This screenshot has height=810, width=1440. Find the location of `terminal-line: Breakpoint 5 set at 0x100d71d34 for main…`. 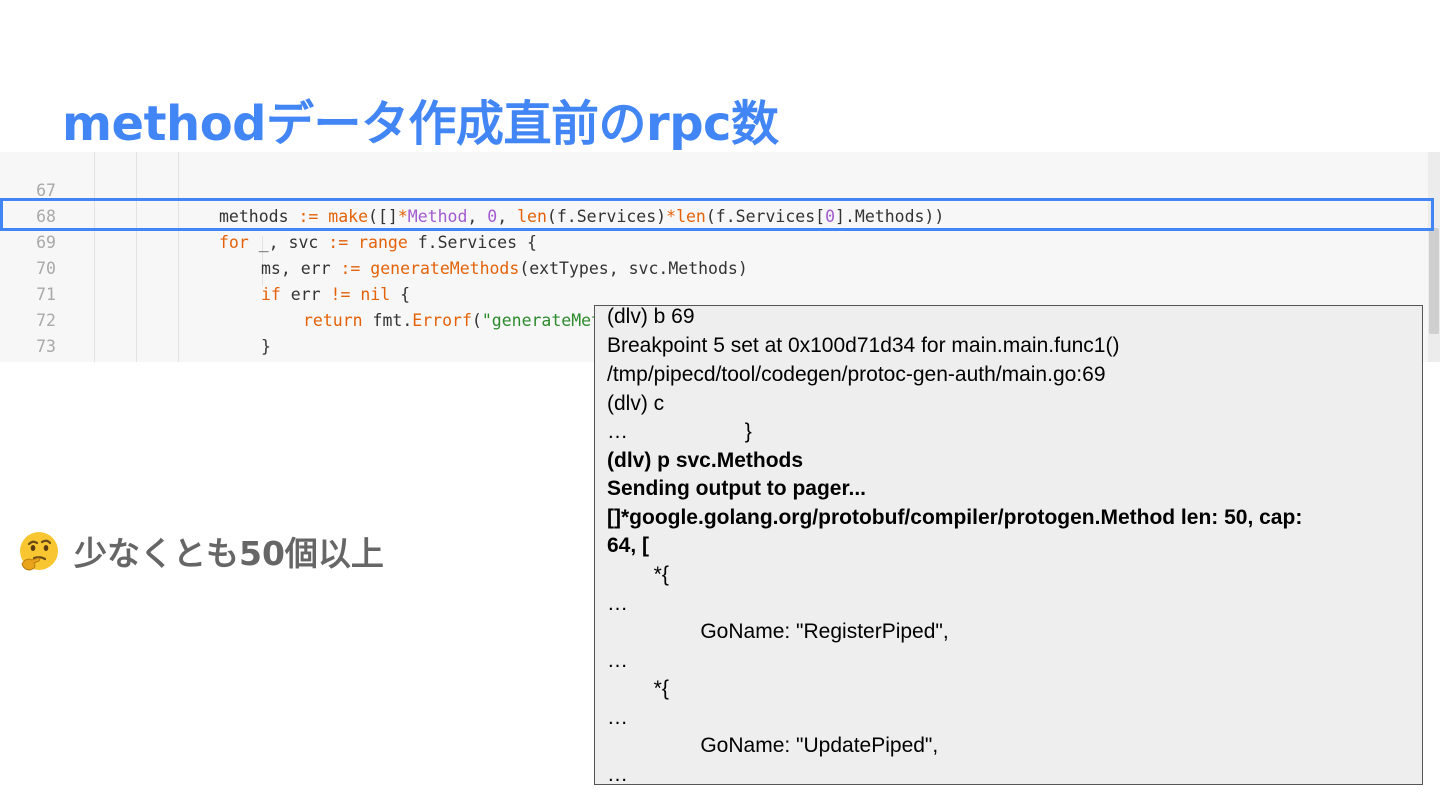

terminal-line: Breakpoint 5 set at 0x100d71d34 for main… is located at coordinates (863, 345).